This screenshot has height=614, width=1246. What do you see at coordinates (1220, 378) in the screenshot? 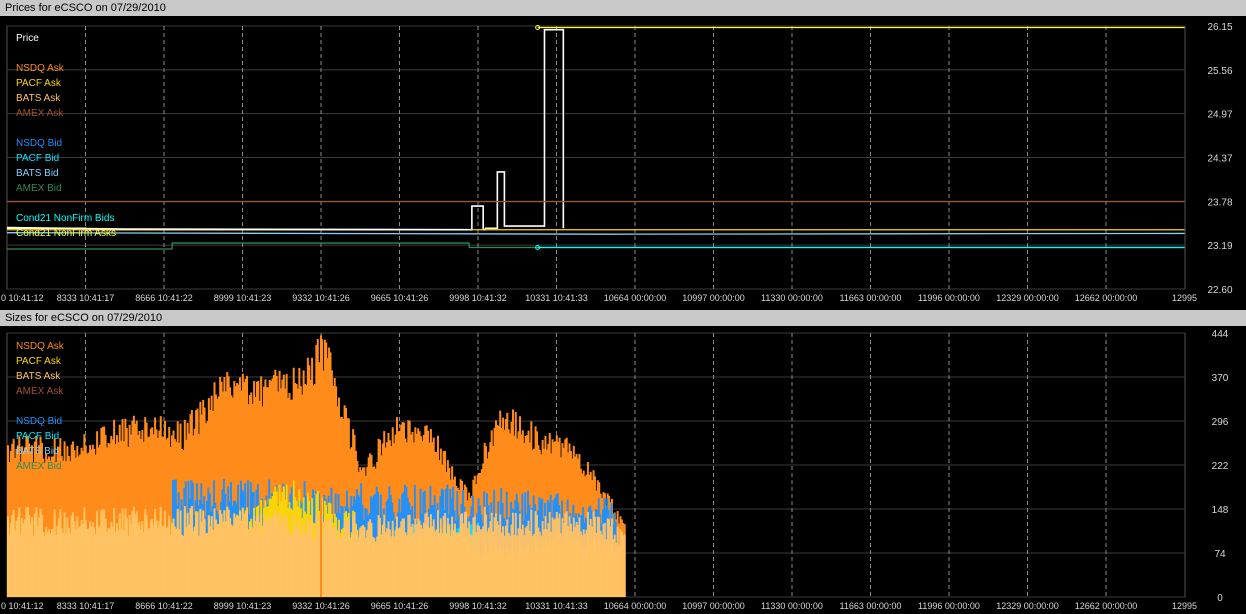
I see `y-tick-label: 370` at bounding box center [1220, 378].